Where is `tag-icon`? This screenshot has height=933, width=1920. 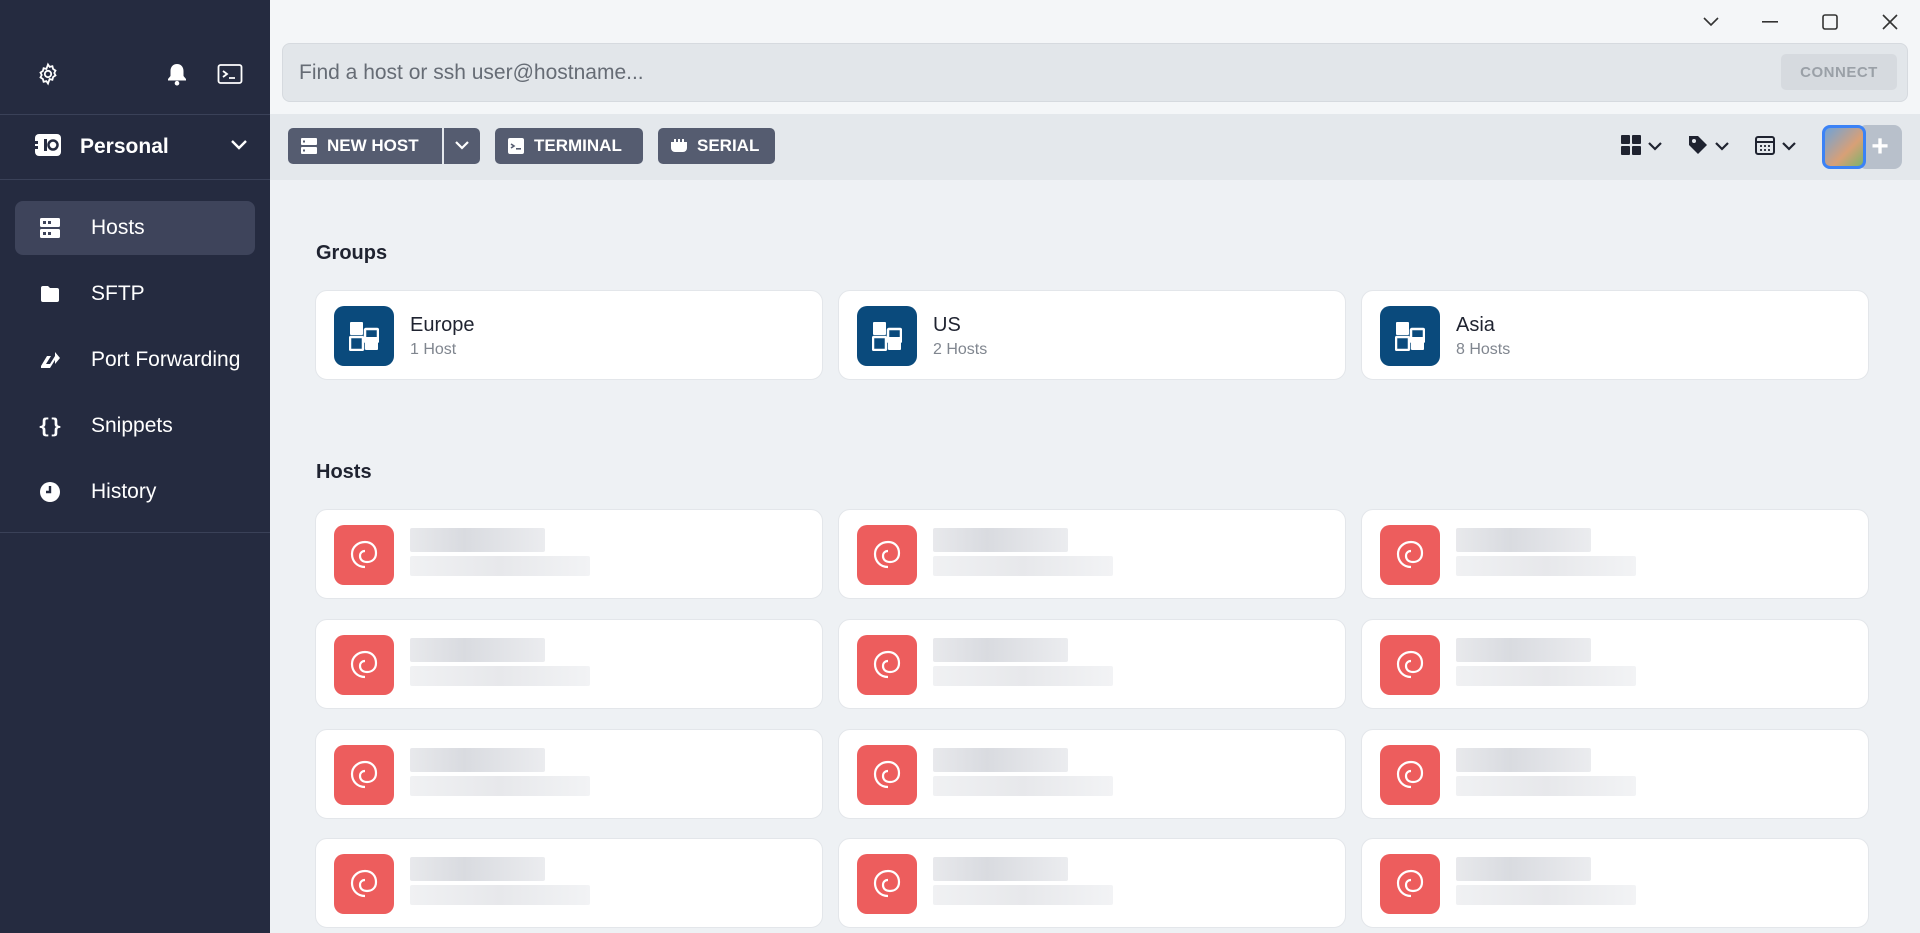 tag-icon is located at coordinates (1698, 147).